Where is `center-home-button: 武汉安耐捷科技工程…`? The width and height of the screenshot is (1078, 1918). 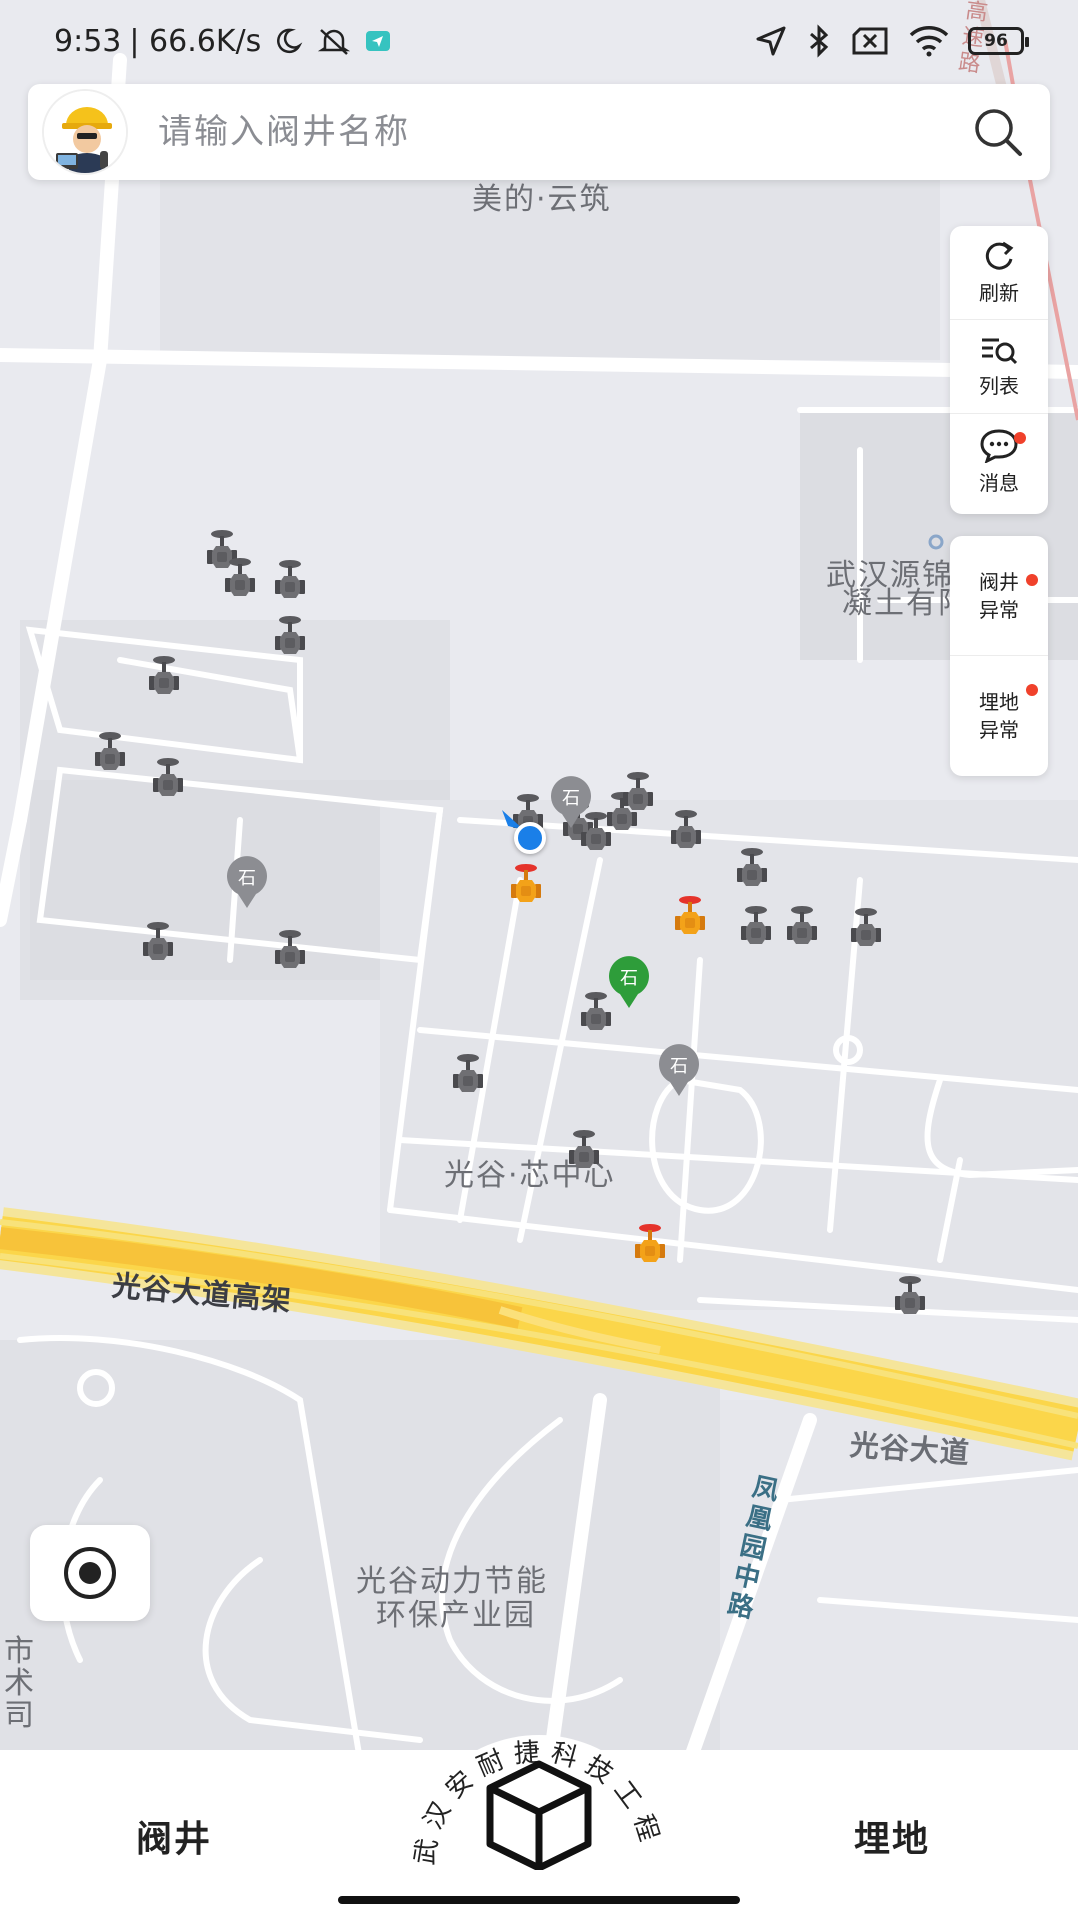
center-home-button: 武汉安耐捷科技工程… is located at coordinates (539, 1780).